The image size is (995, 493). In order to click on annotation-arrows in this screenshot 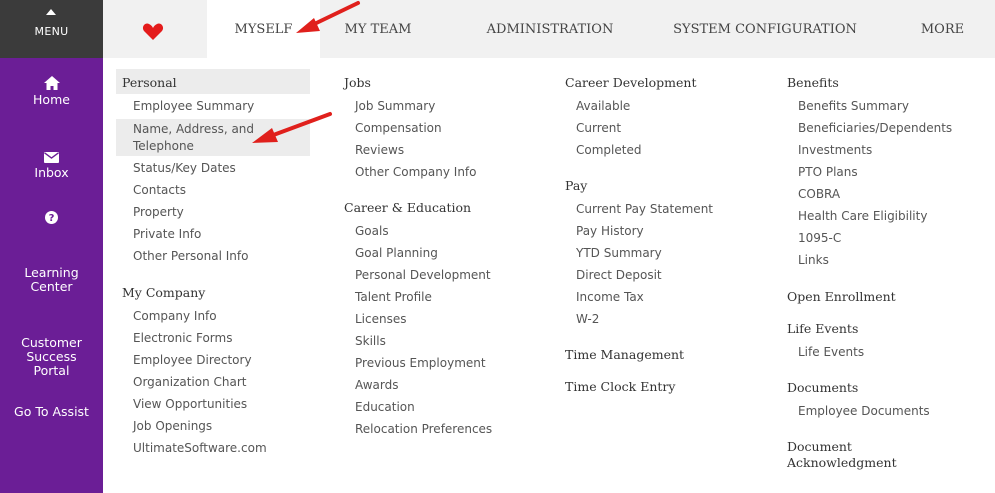, I will do `click(306, 72)`.